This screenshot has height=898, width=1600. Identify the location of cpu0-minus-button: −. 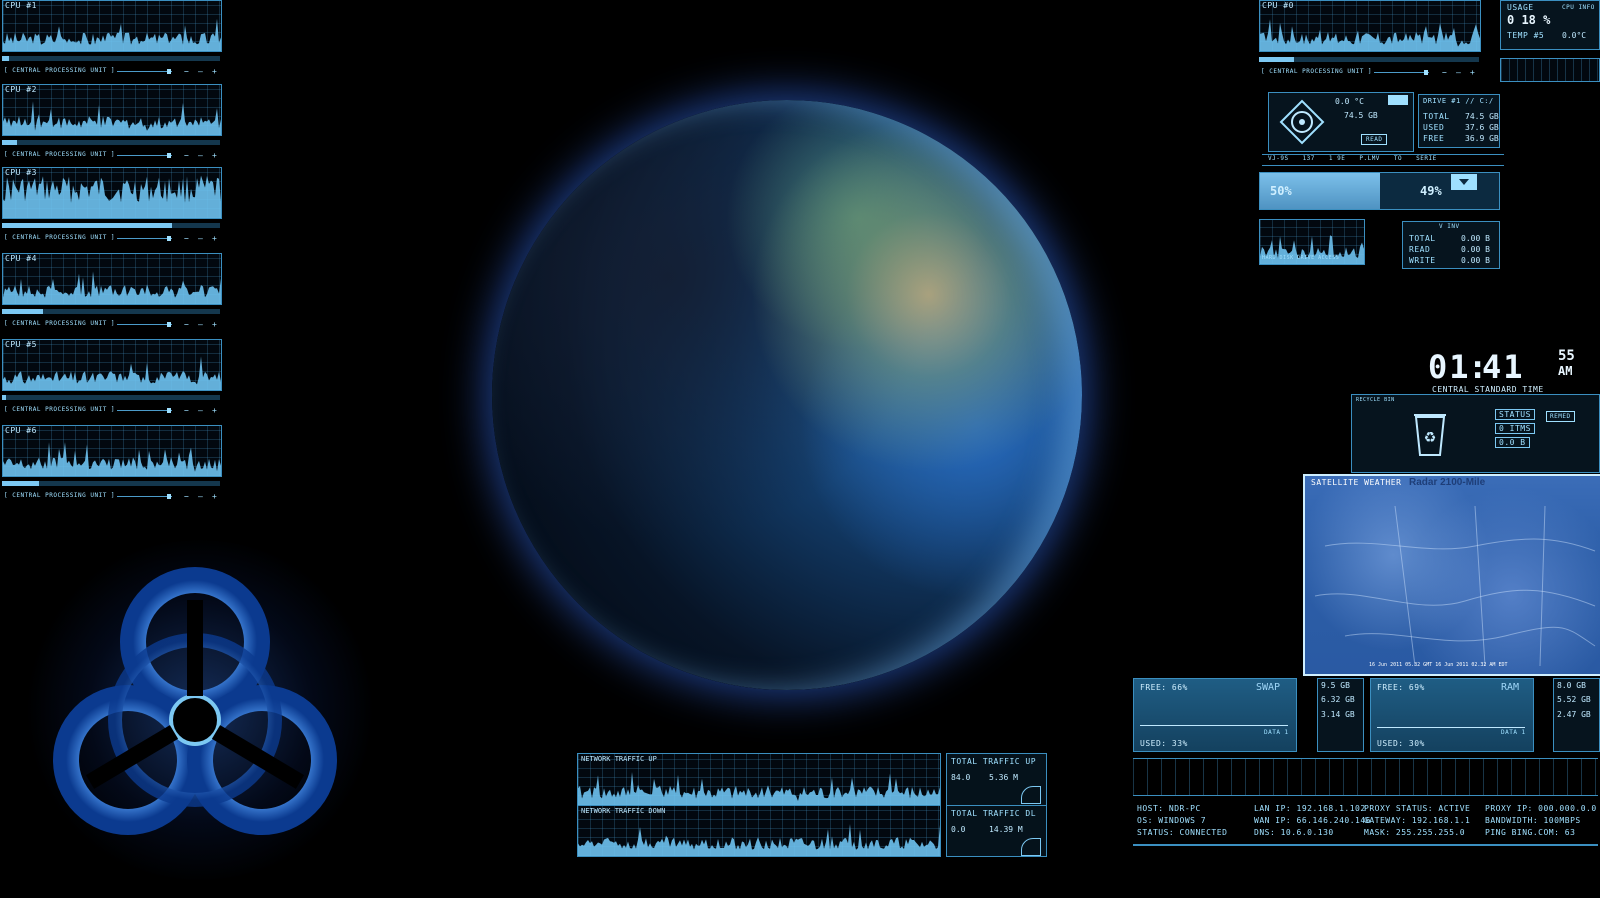
(1444, 72).